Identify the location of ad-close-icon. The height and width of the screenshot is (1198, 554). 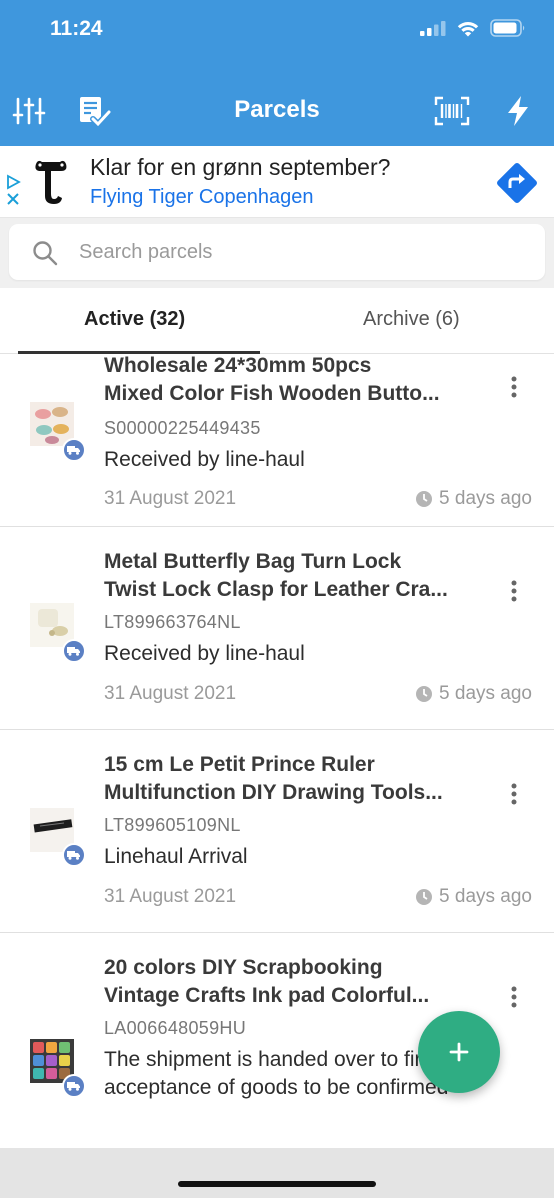
(13, 199).